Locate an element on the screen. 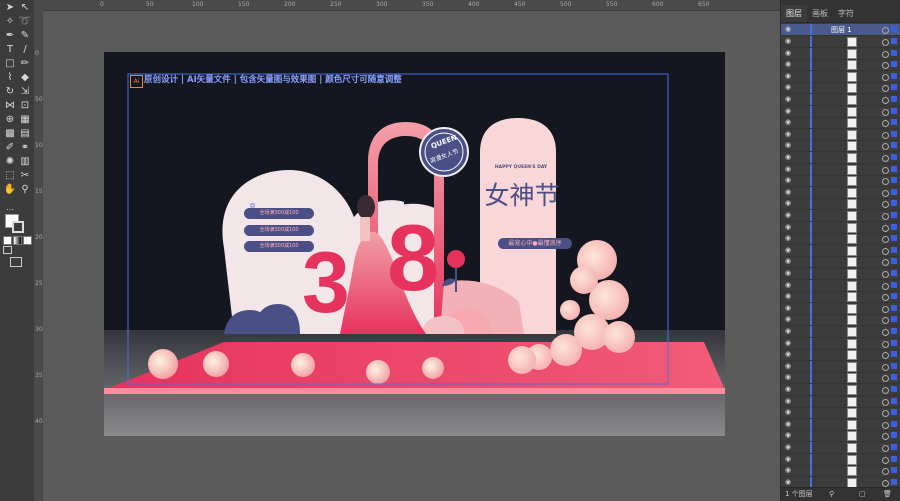 The image size is (900, 501). tab-character: 字符 is located at coordinates (846, 13).